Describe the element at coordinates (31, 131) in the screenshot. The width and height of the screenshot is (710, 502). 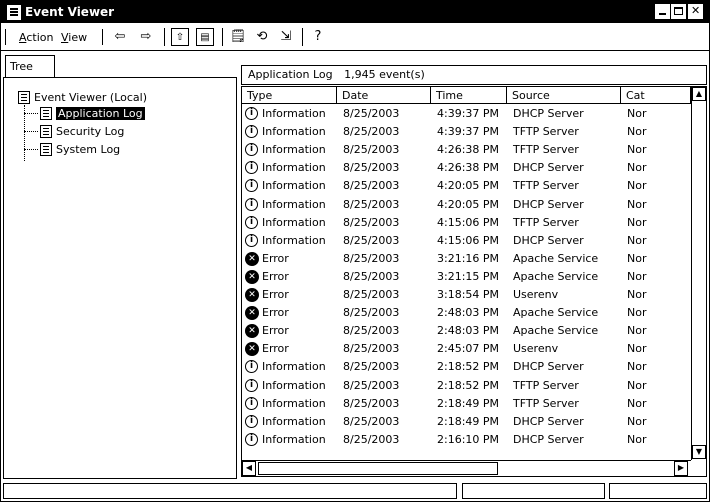
I see `tree-connector` at that location.